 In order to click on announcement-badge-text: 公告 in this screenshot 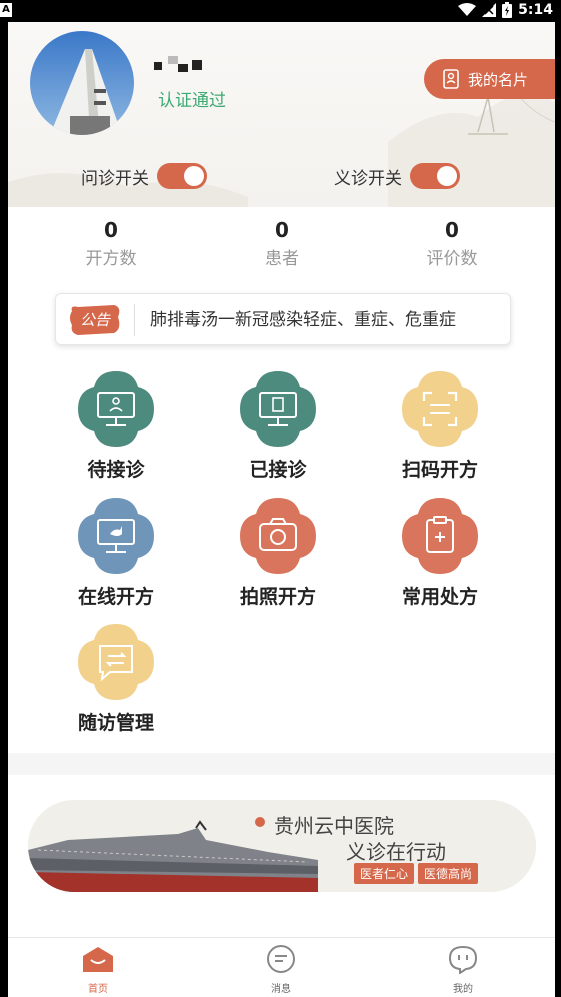, I will do `click(94, 320)`.